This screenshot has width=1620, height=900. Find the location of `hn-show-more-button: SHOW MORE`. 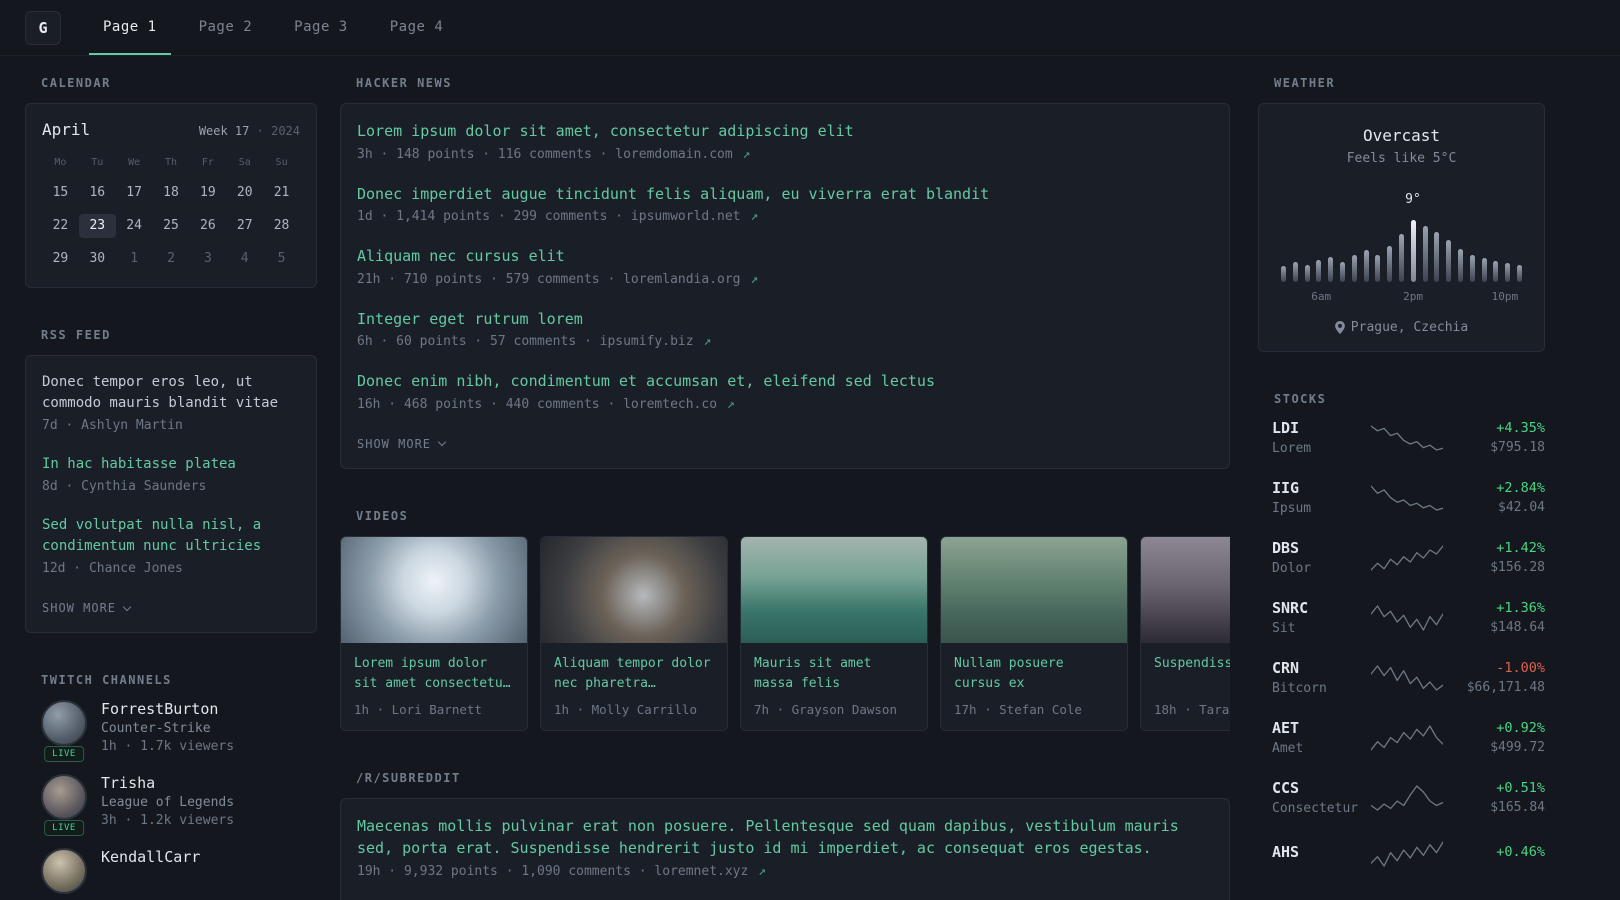

hn-show-more-button: SHOW MORE is located at coordinates (402, 444).